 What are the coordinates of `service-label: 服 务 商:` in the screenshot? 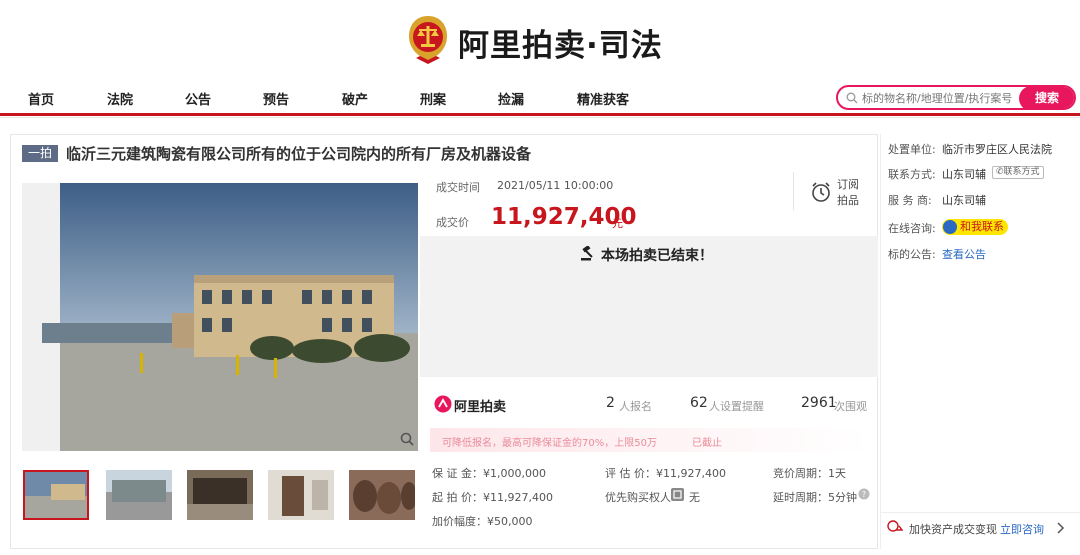 It's located at (910, 200).